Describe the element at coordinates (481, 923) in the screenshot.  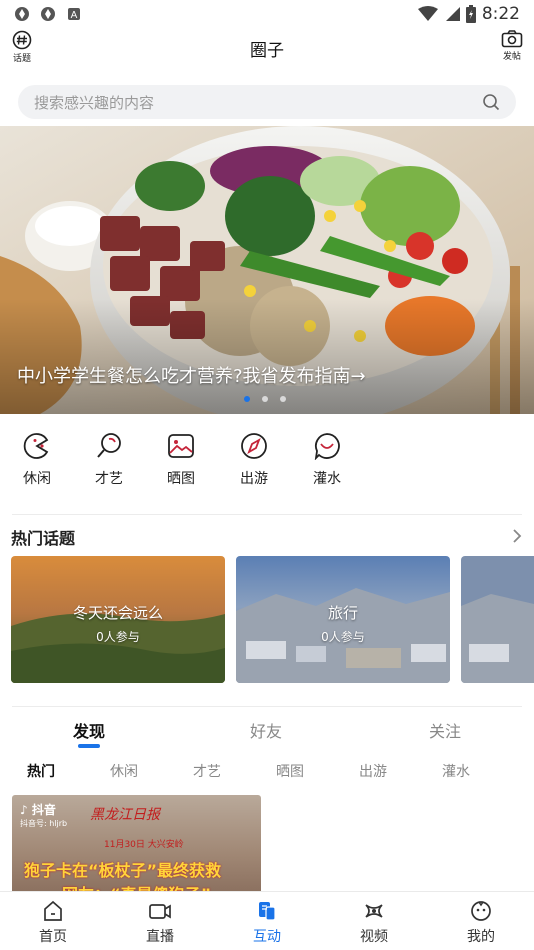
I see `nav-profile: 我的` at that location.